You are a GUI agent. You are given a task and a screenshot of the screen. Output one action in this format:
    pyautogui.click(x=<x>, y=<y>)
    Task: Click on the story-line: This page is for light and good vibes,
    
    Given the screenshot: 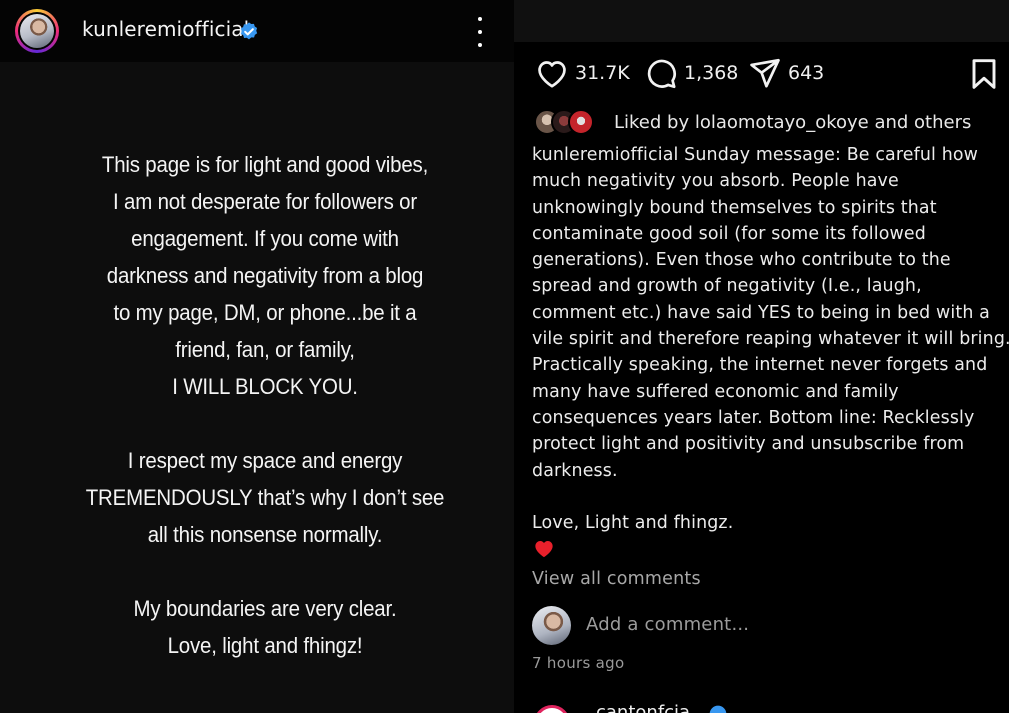 What is the action you would take?
    pyautogui.click(x=265, y=164)
    